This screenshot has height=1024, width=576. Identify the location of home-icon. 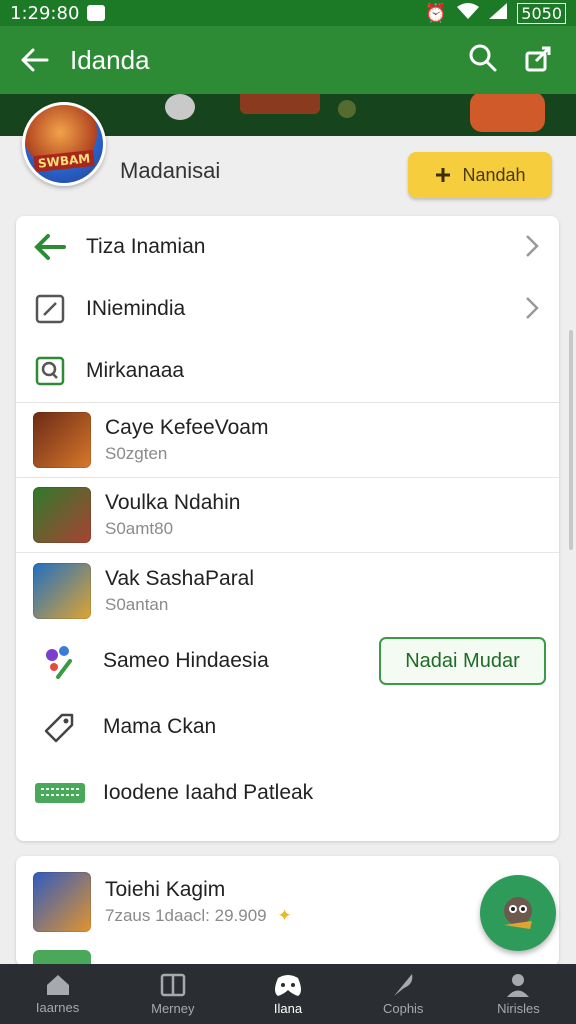
(57, 985).